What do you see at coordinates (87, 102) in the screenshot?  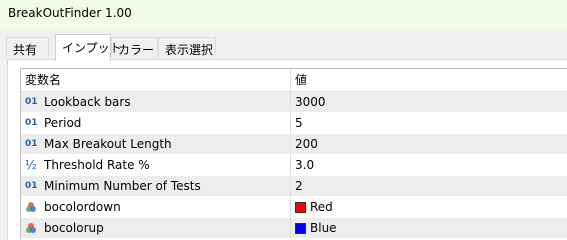 I see `param-name: Lookback bars` at bounding box center [87, 102].